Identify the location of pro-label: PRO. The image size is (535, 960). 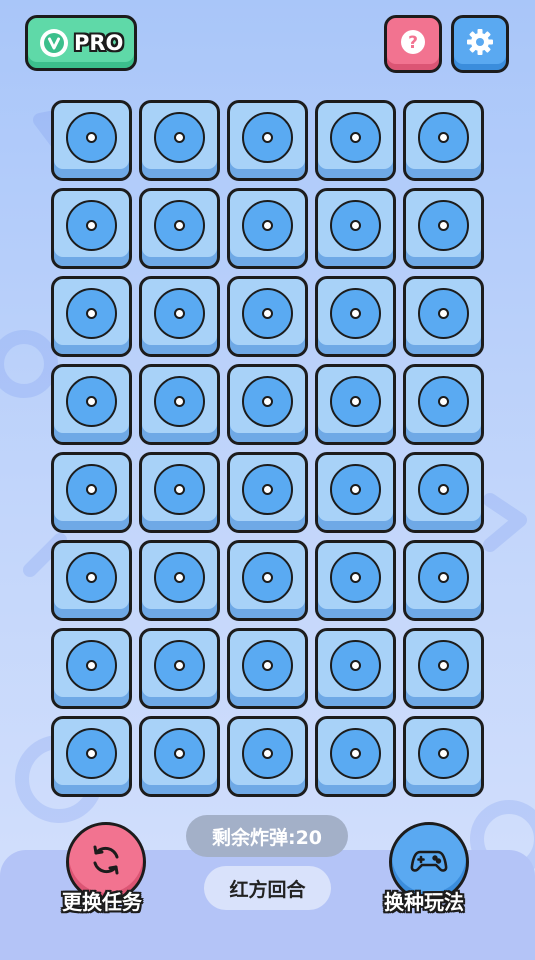
(99, 43).